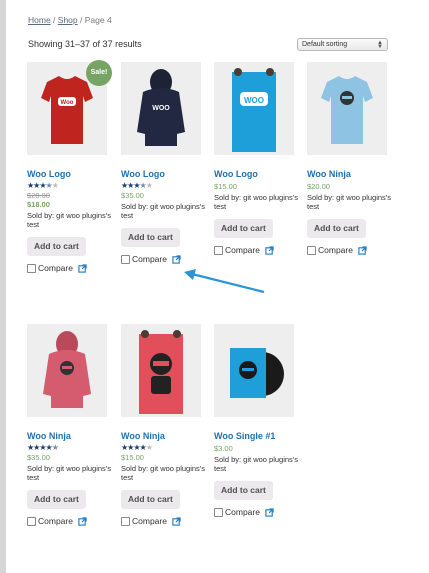 The width and height of the screenshot is (429, 573). Describe the element at coordinates (98, 20) in the screenshot. I see `breadcrumb-current: Page 4` at that location.